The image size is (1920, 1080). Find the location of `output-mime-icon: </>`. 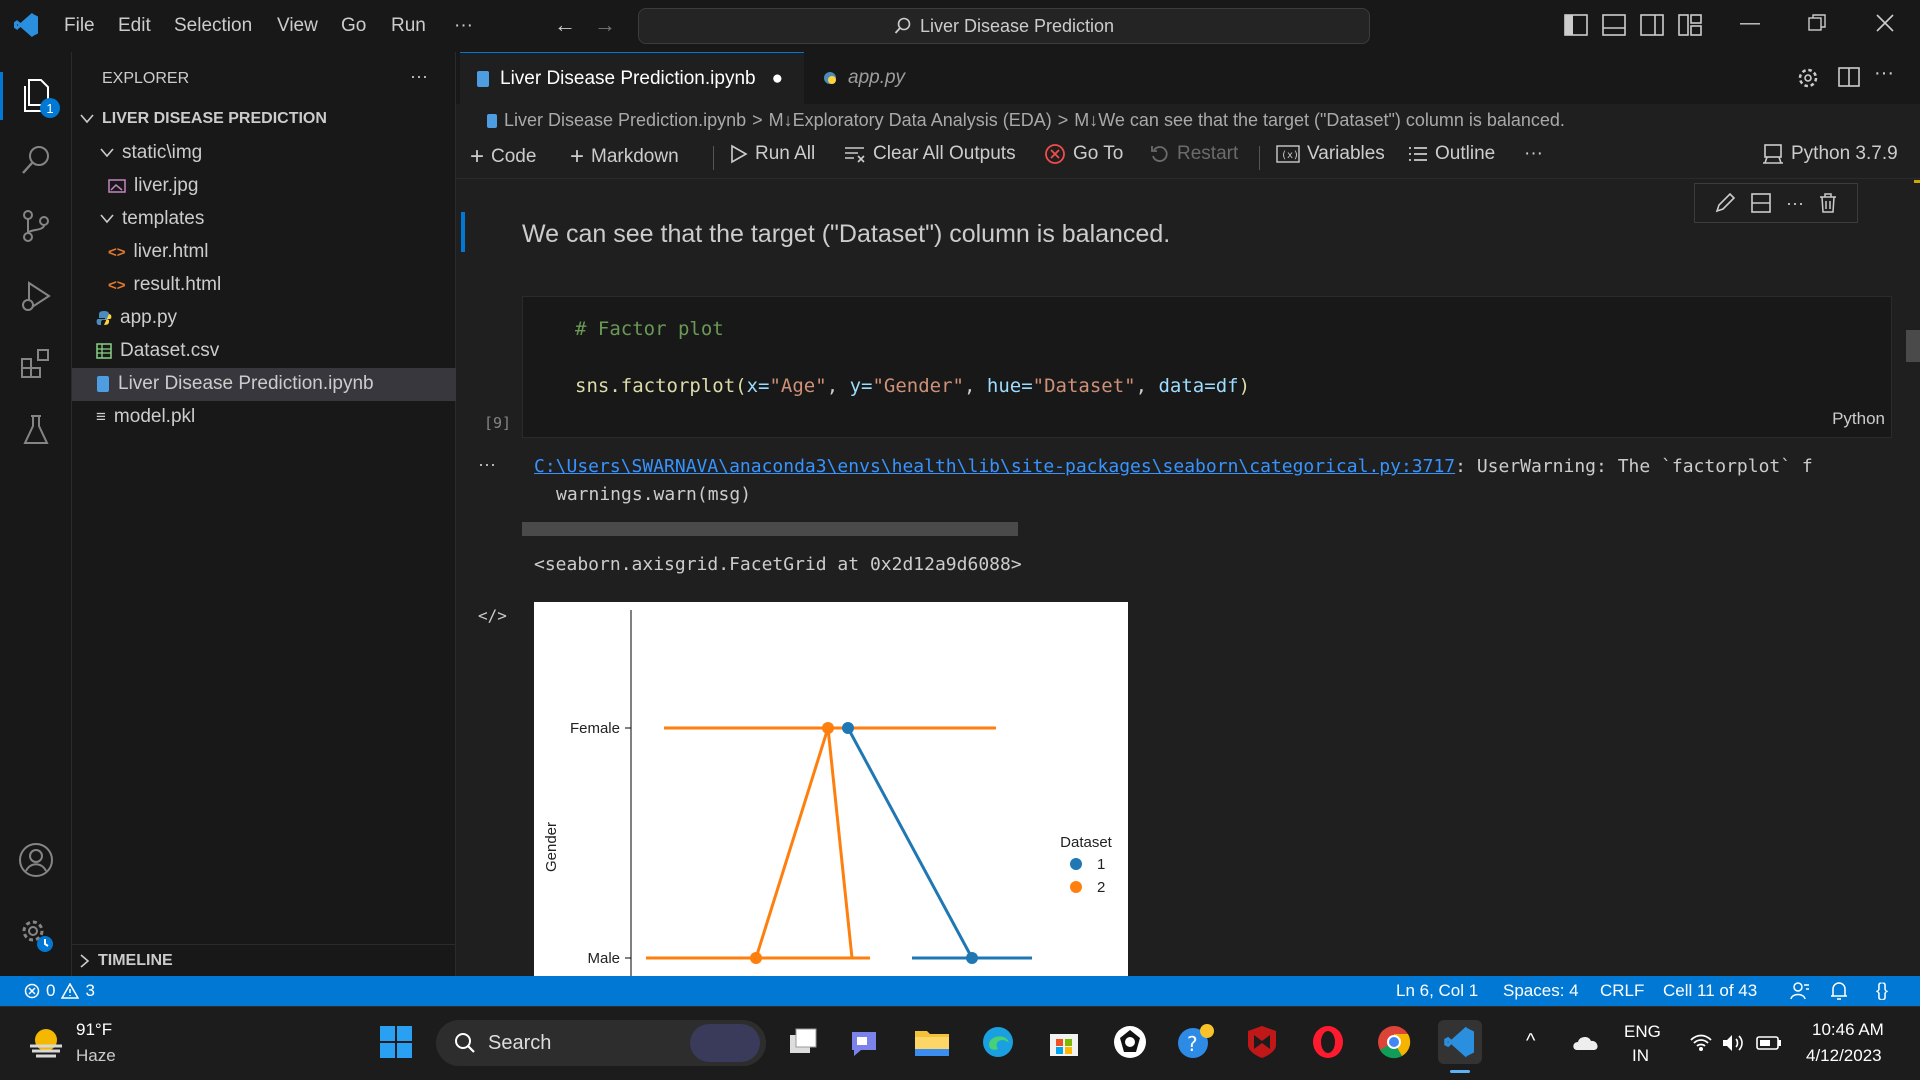

output-mime-icon: </> is located at coordinates (492, 615).